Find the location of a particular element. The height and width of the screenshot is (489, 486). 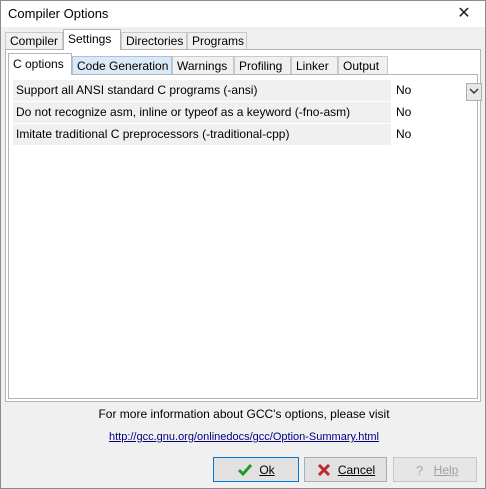

subtab-warnings: Warnings is located at coordinates (203, 65).